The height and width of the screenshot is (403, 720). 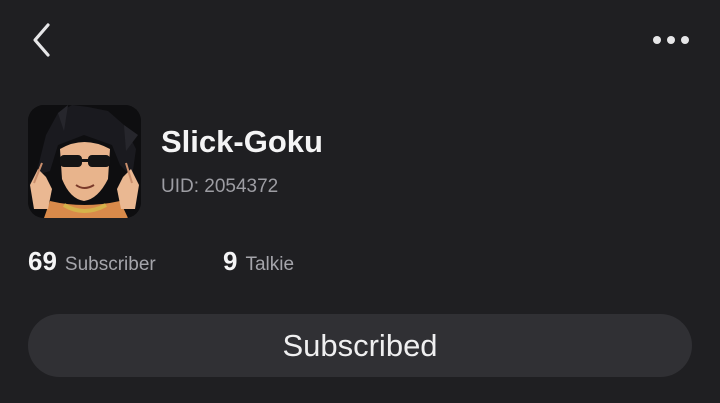 I want to click on chevron-left-icon, so click(x=41, y=40).